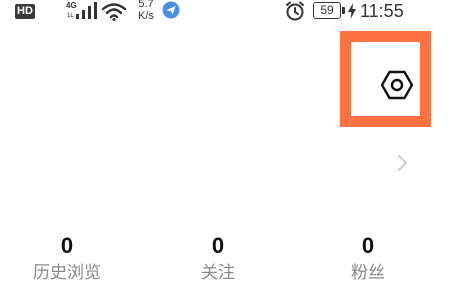  Describe the element at coordinates (146, 16) in the screenshot. I see `network-speed-unit: K/s` at that location.